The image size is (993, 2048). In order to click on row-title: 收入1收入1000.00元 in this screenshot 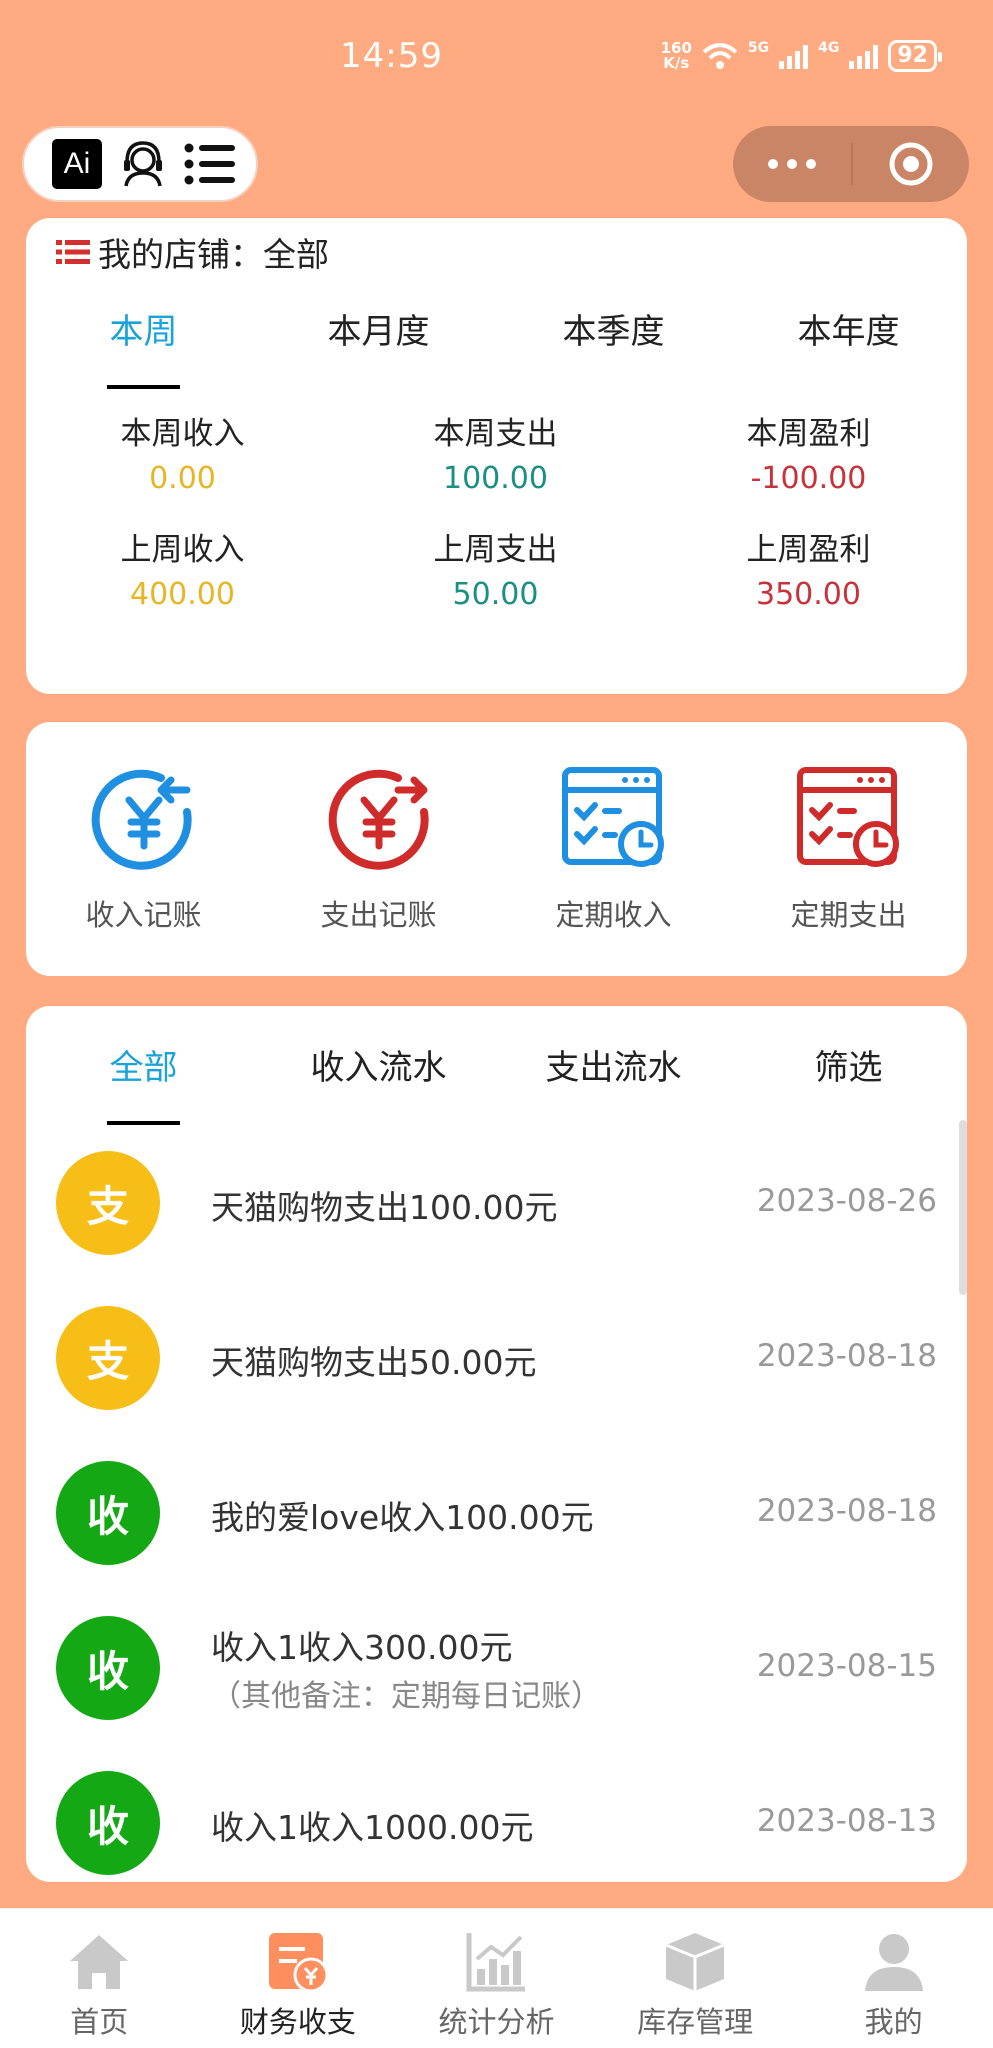, I will do `click(372, 1827)`.